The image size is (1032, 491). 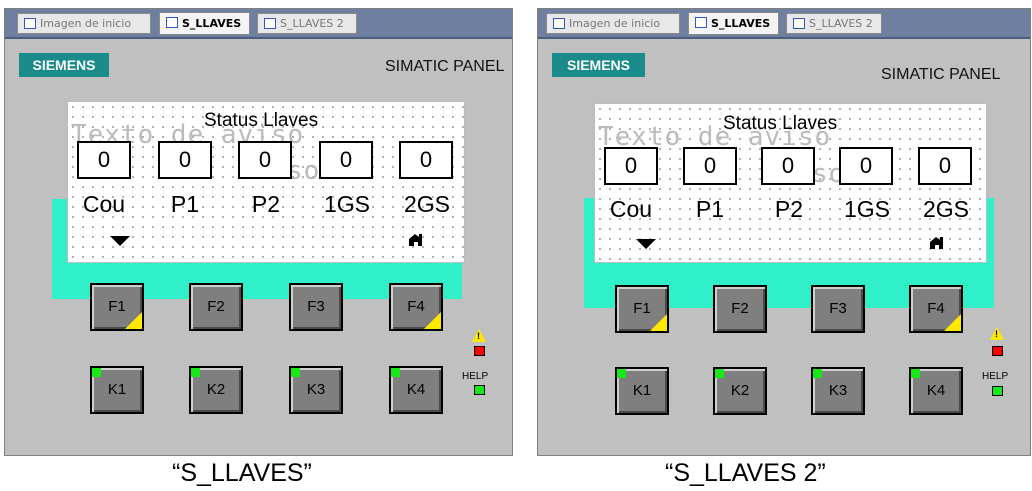 What do you see at coordinates (242, 473) in the screenshot?
I see `caption-left: “S_LLAVES”` at bounding box center [242, 473].